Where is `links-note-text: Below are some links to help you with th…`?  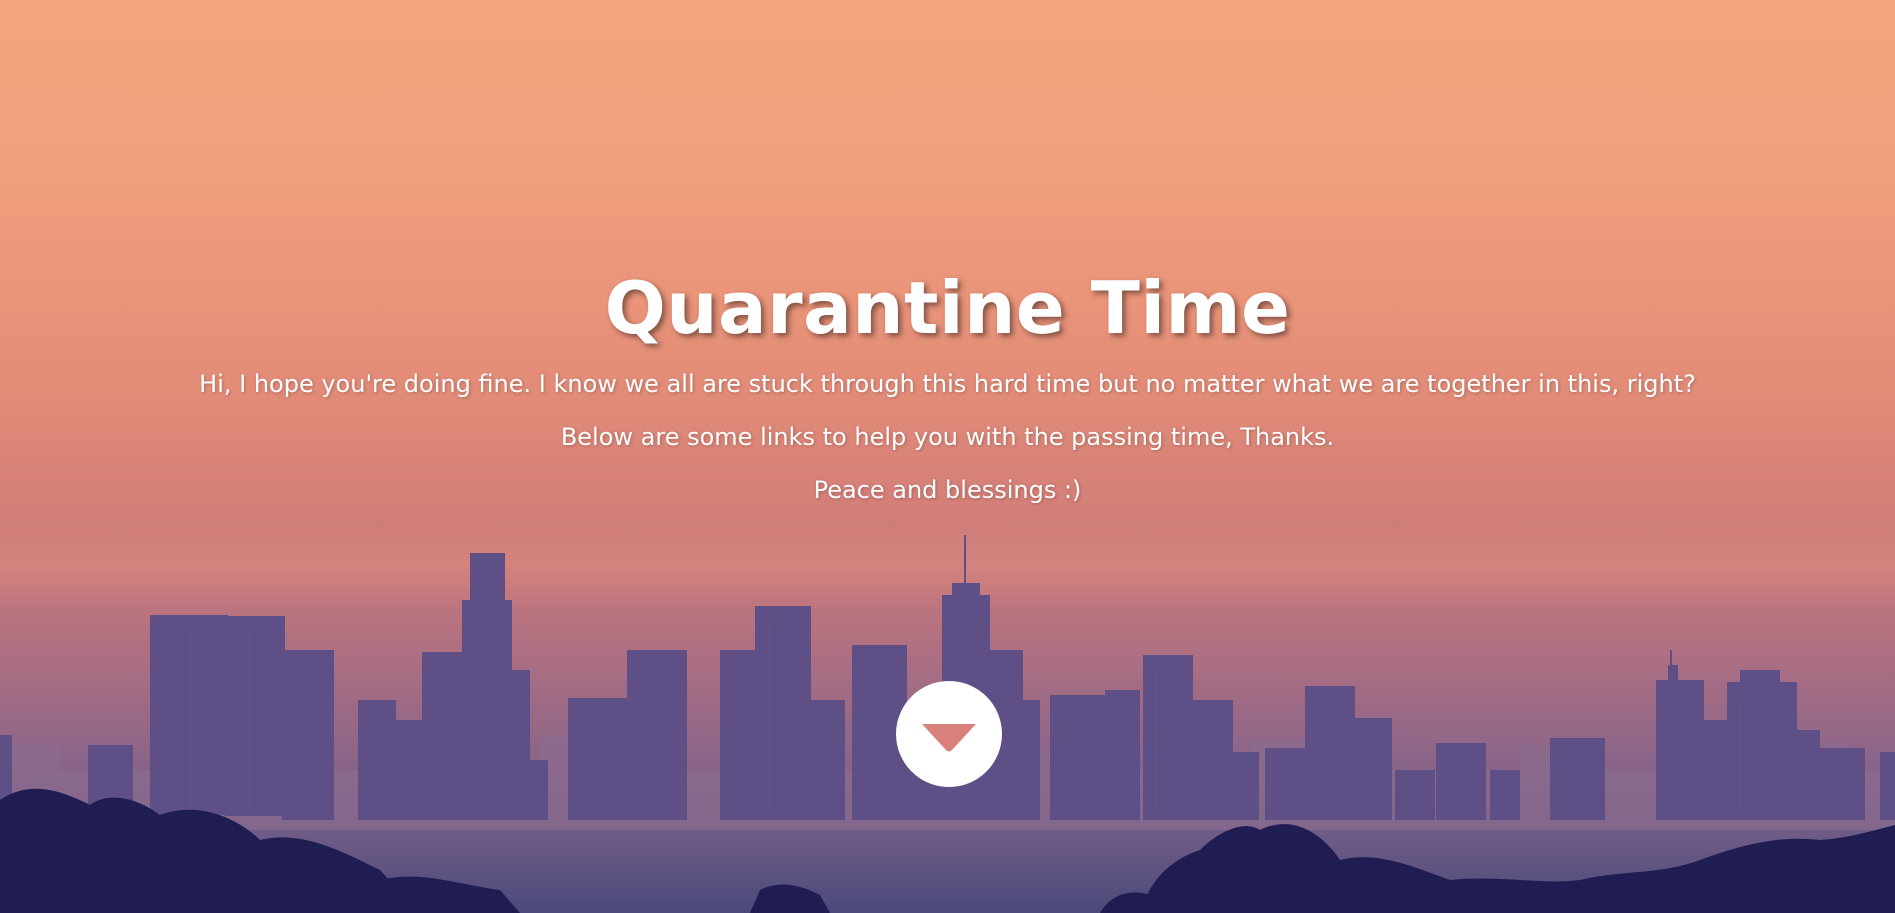
links-note-text: Below are some links to help you with th… is located at coordinates (947, 437).